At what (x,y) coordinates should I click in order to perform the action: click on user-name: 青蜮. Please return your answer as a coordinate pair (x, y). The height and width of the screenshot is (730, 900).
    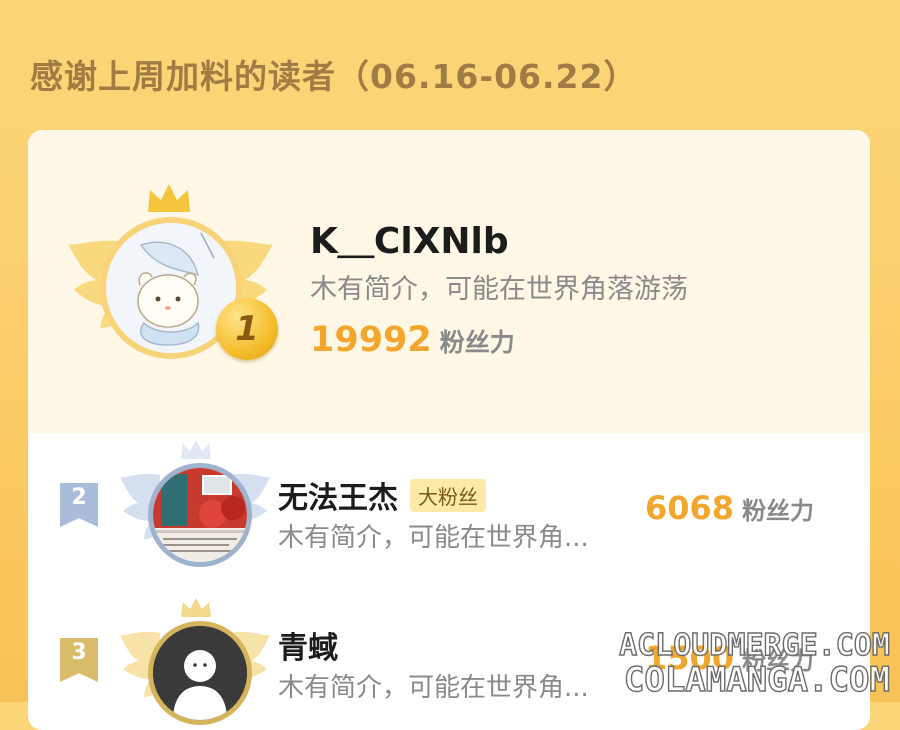
    Looking at the image, I should click on (308, 645).